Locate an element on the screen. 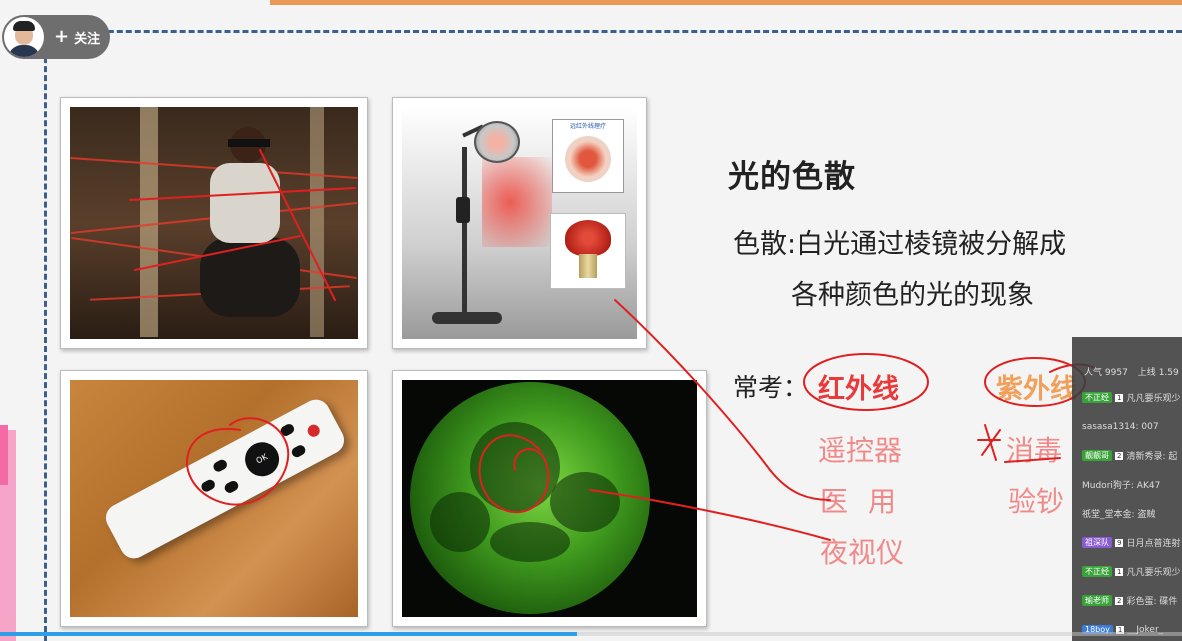 This screenshot has width=1182, height=641. online-label: 上线 is located at coordinates (1146, 373).